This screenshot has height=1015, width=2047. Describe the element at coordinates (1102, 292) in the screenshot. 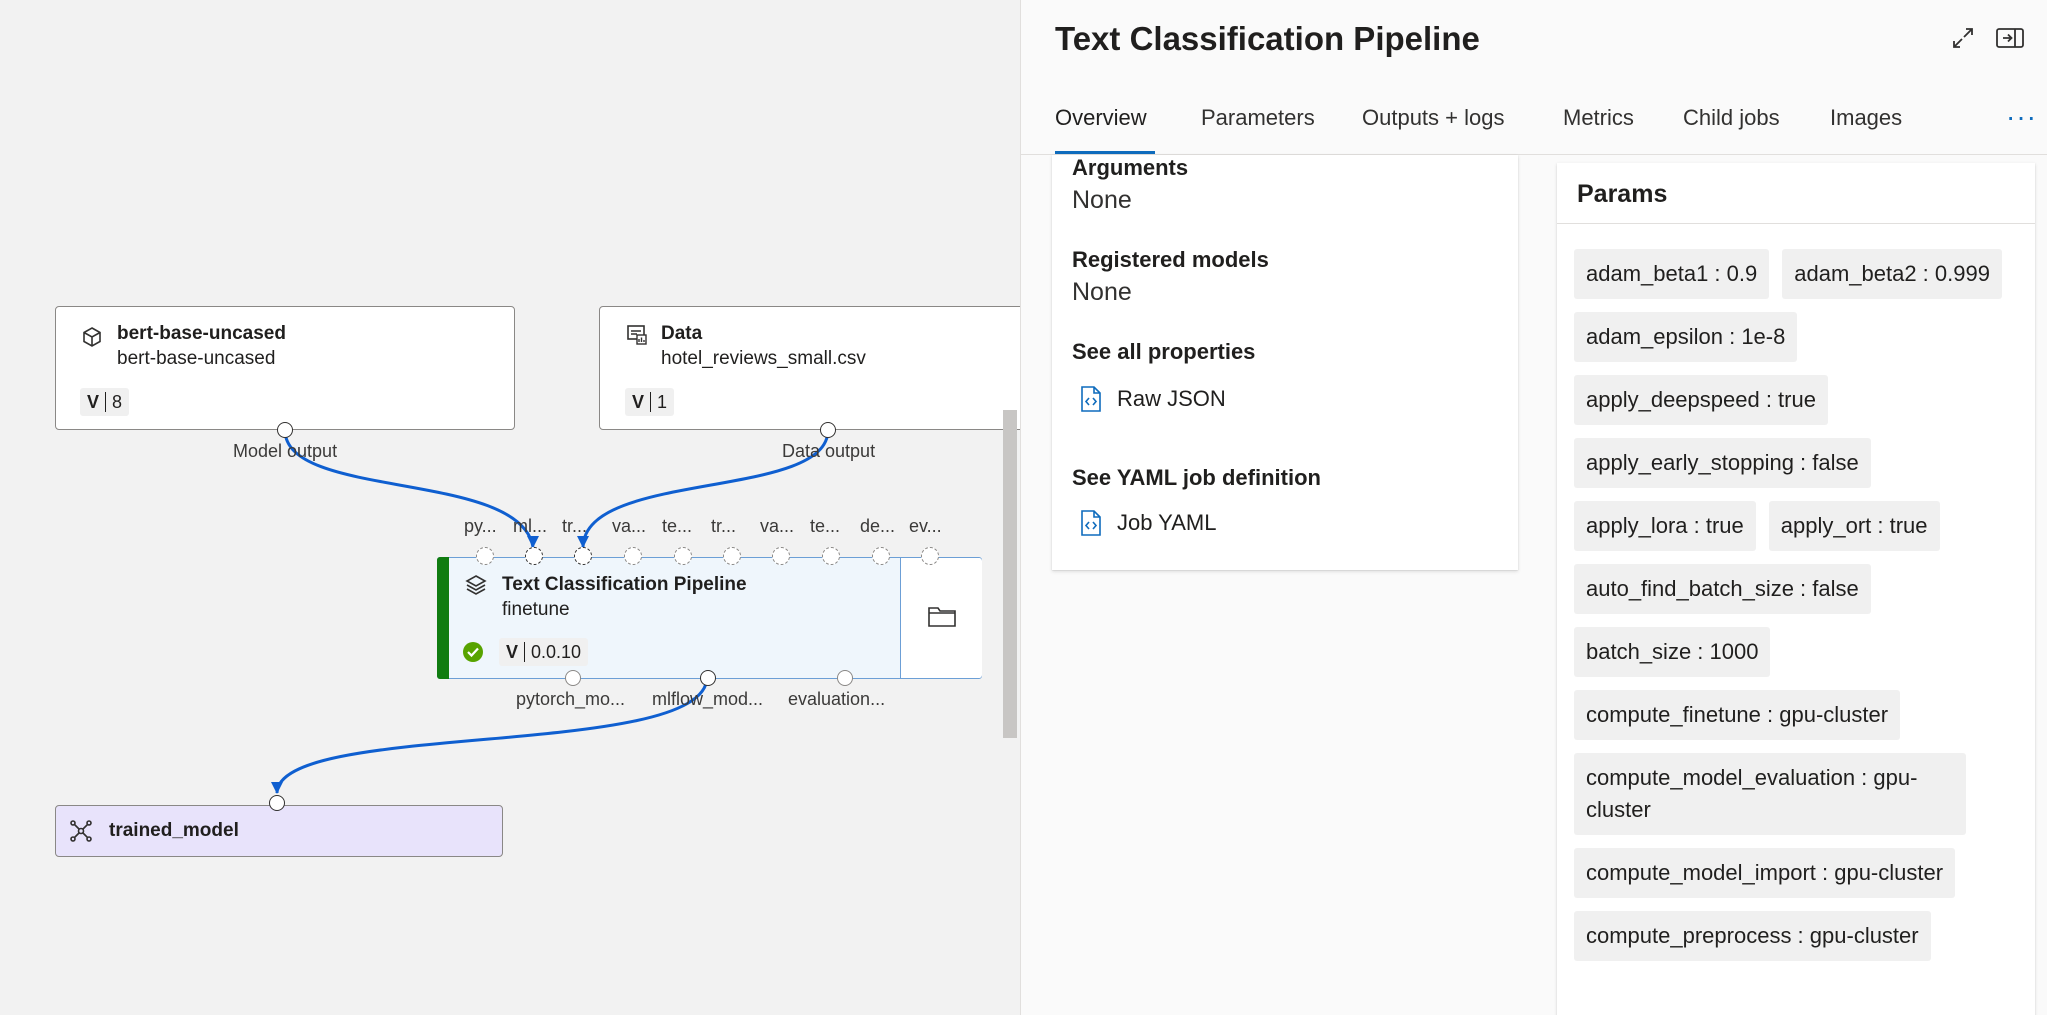

I see `registered-models-value: None` at that location.